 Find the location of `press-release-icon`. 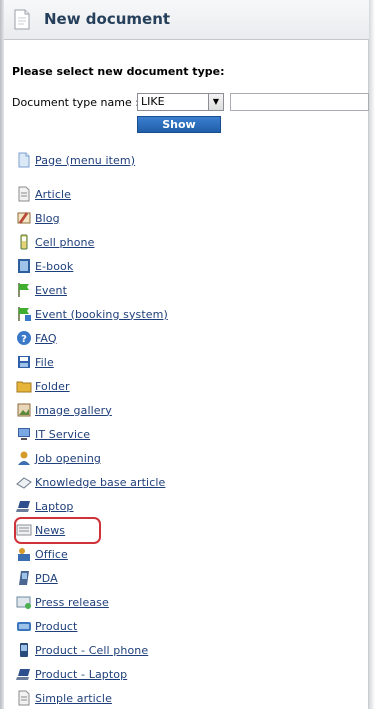

press-release-icon is located at coordinates (23, 602).